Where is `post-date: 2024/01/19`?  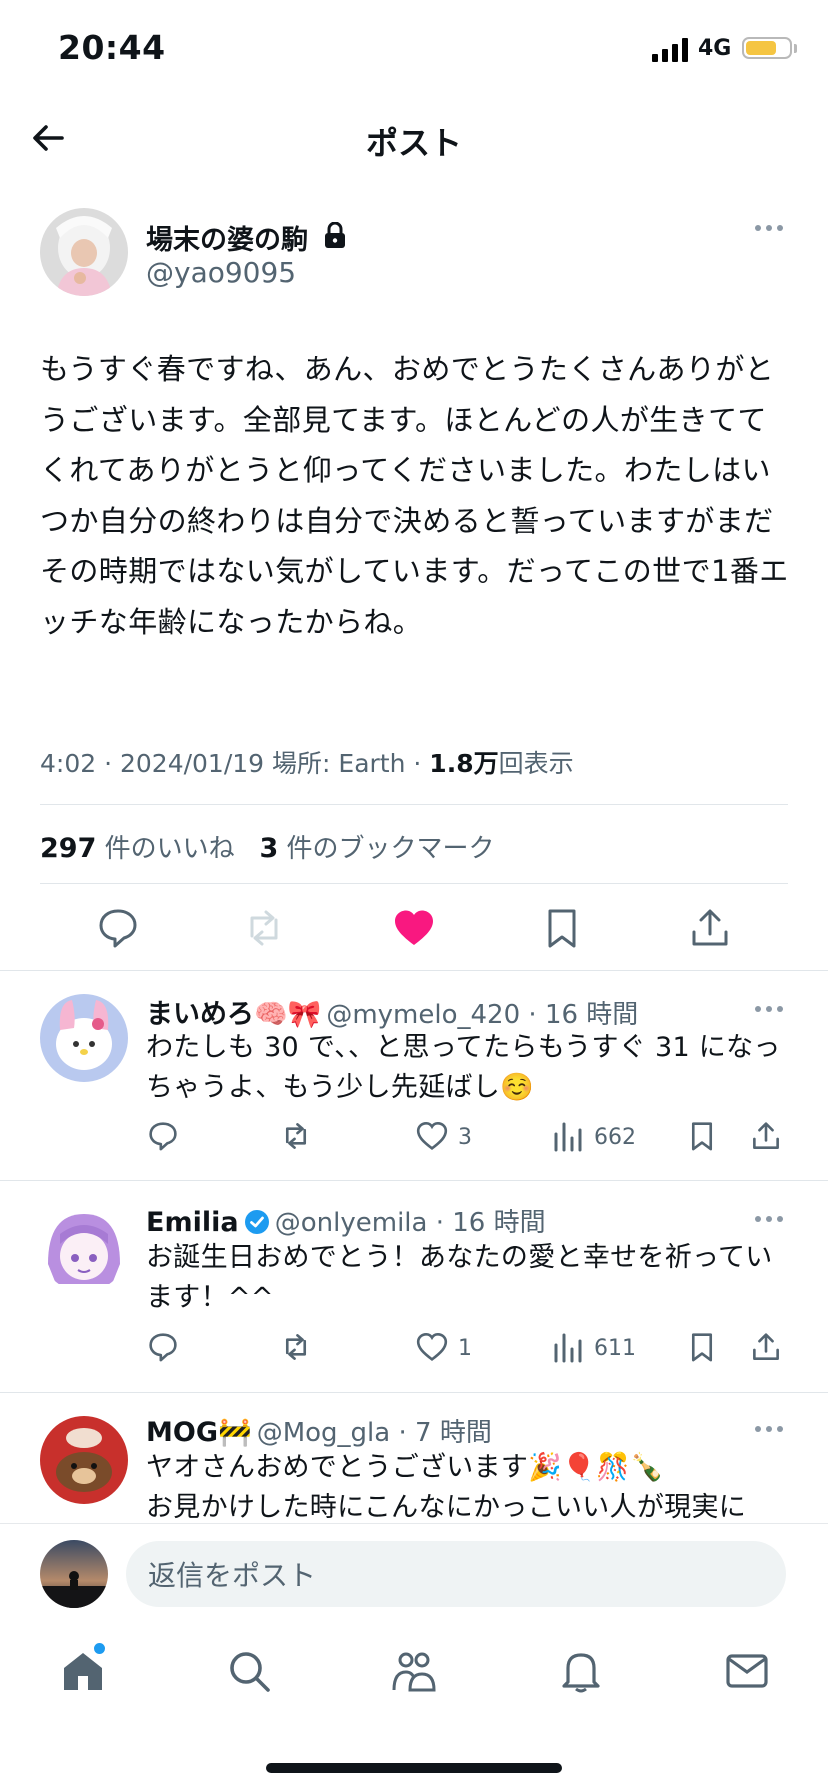 post-date: 2024/01/19 is located at coordinates (192, 763).